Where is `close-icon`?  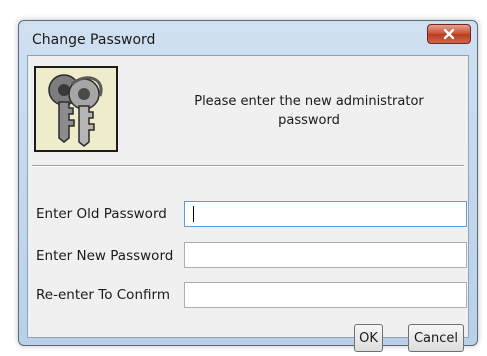 close-icon is located at coordinates (449, 34).